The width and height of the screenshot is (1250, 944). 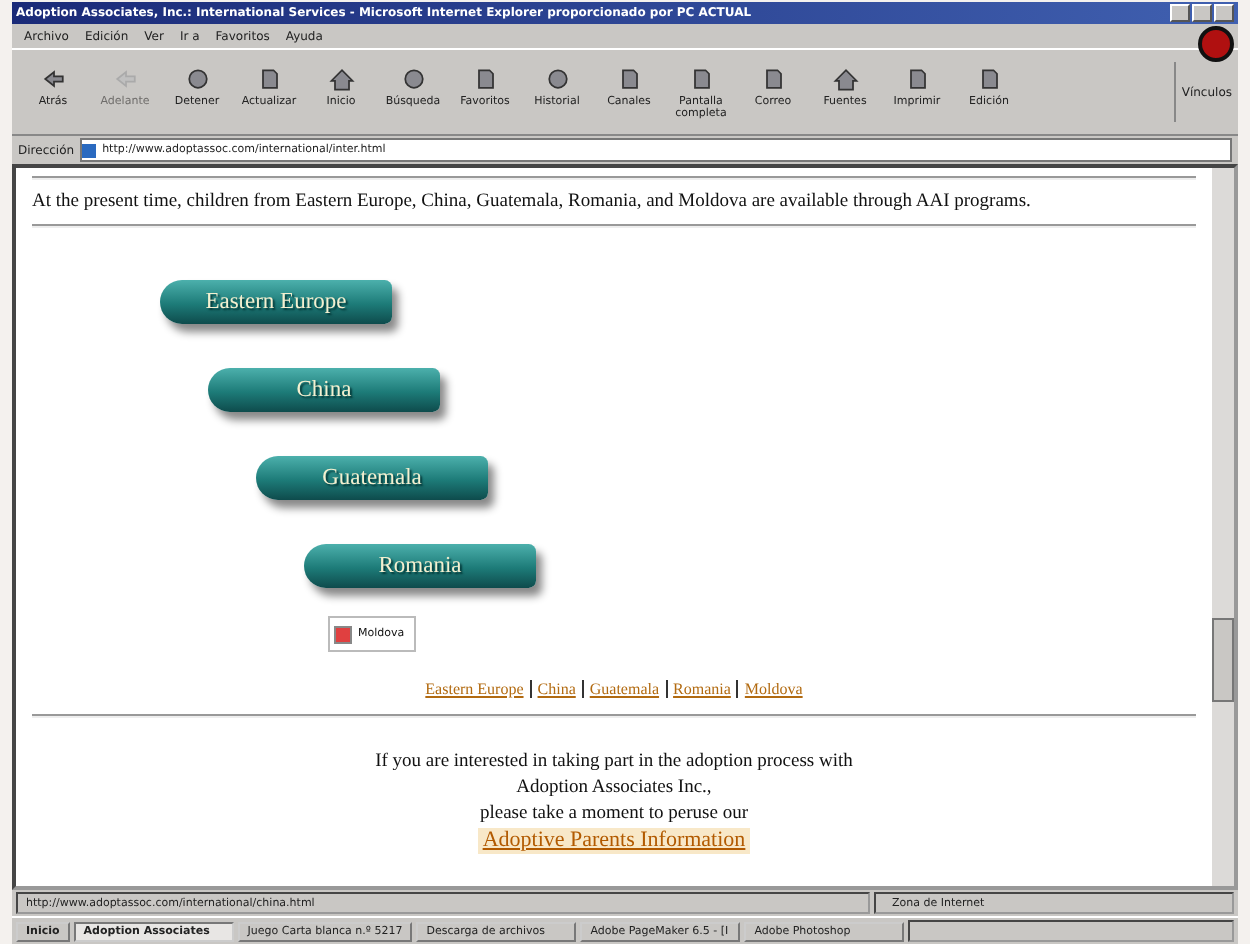 What do you see at coordinates (614, 763) in the screenshot?
I see `footer-text: If you are interested in taking part in the adoption process with` at bounding box center [614, 763].